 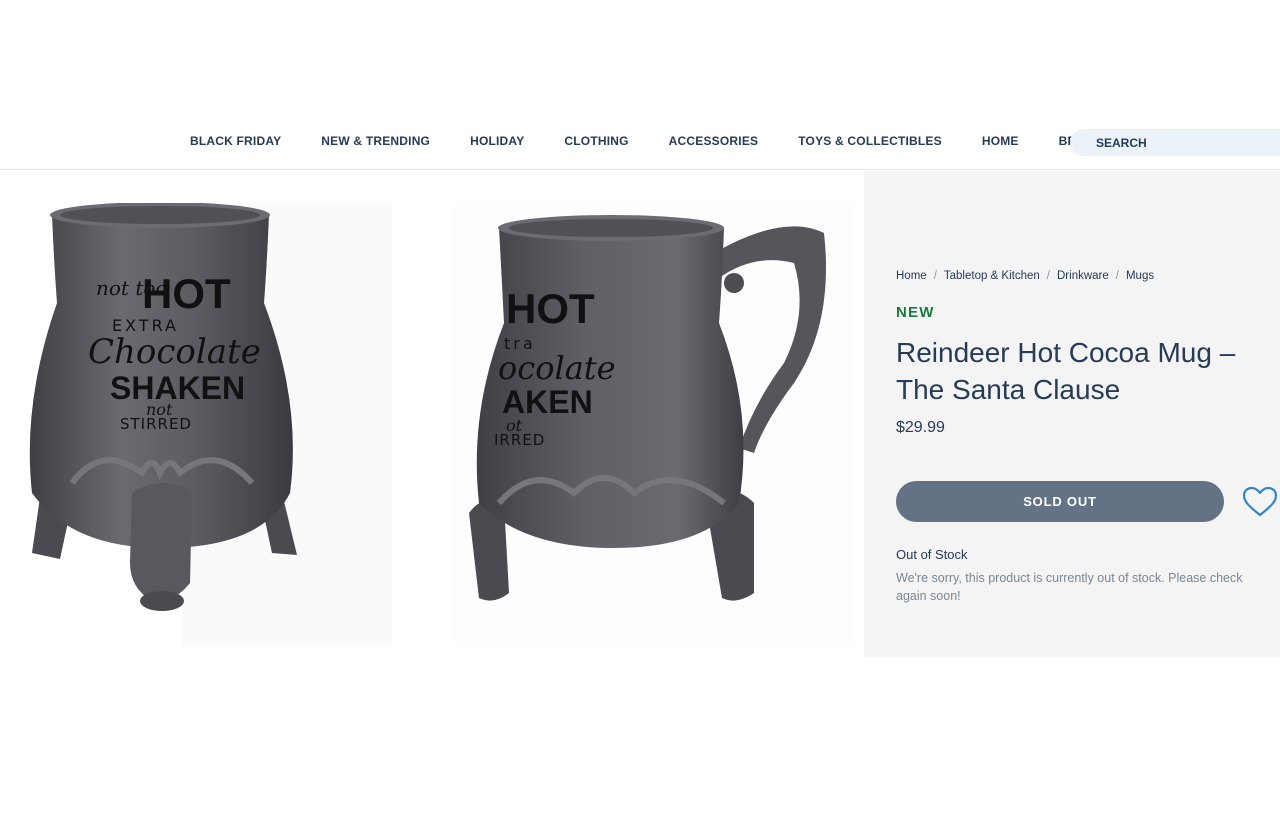 What do you see at coordinates (547, 402) in the screenshot?
I see `mug-text-shaken: AKEN` at bounding box center [547, 402].